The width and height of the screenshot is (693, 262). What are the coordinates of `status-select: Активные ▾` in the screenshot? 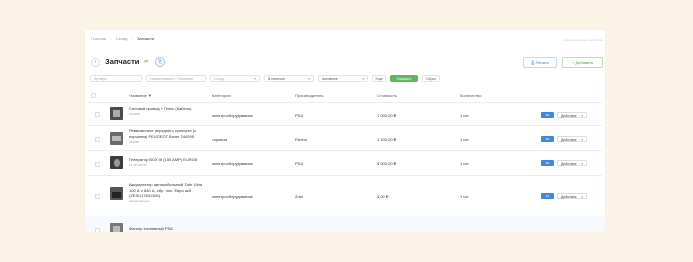 It's located at (343, 78).